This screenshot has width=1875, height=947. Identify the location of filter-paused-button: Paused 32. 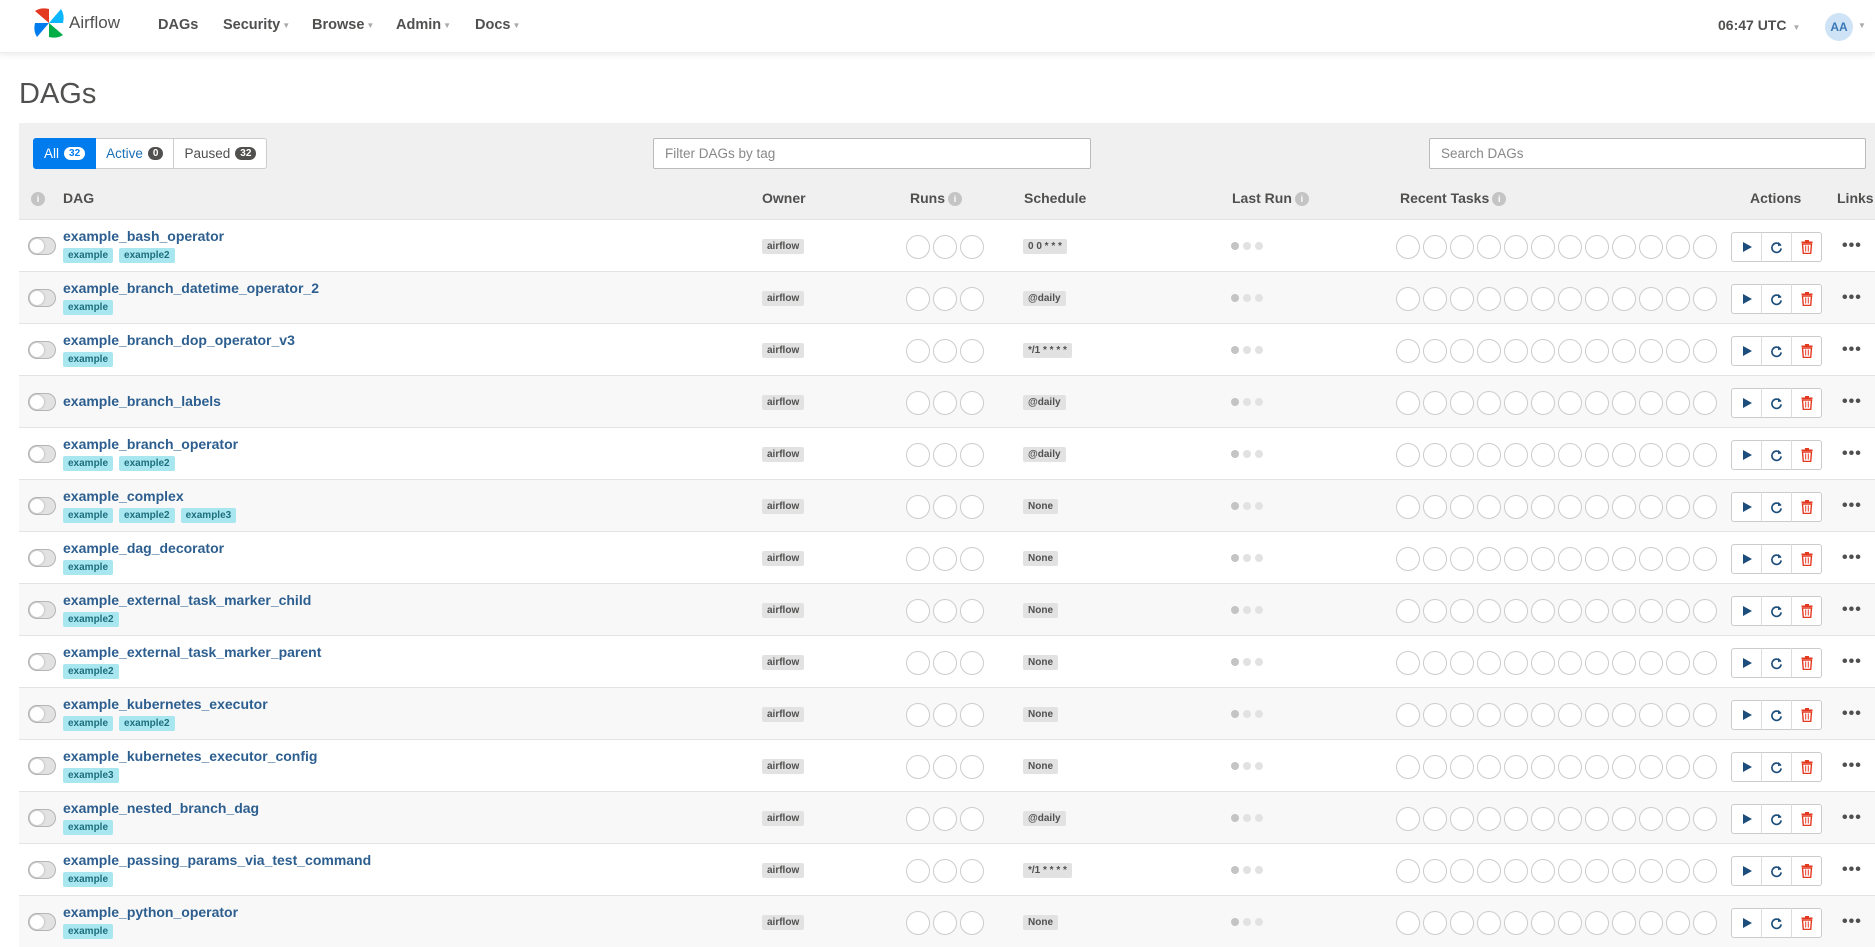
(221, 153).